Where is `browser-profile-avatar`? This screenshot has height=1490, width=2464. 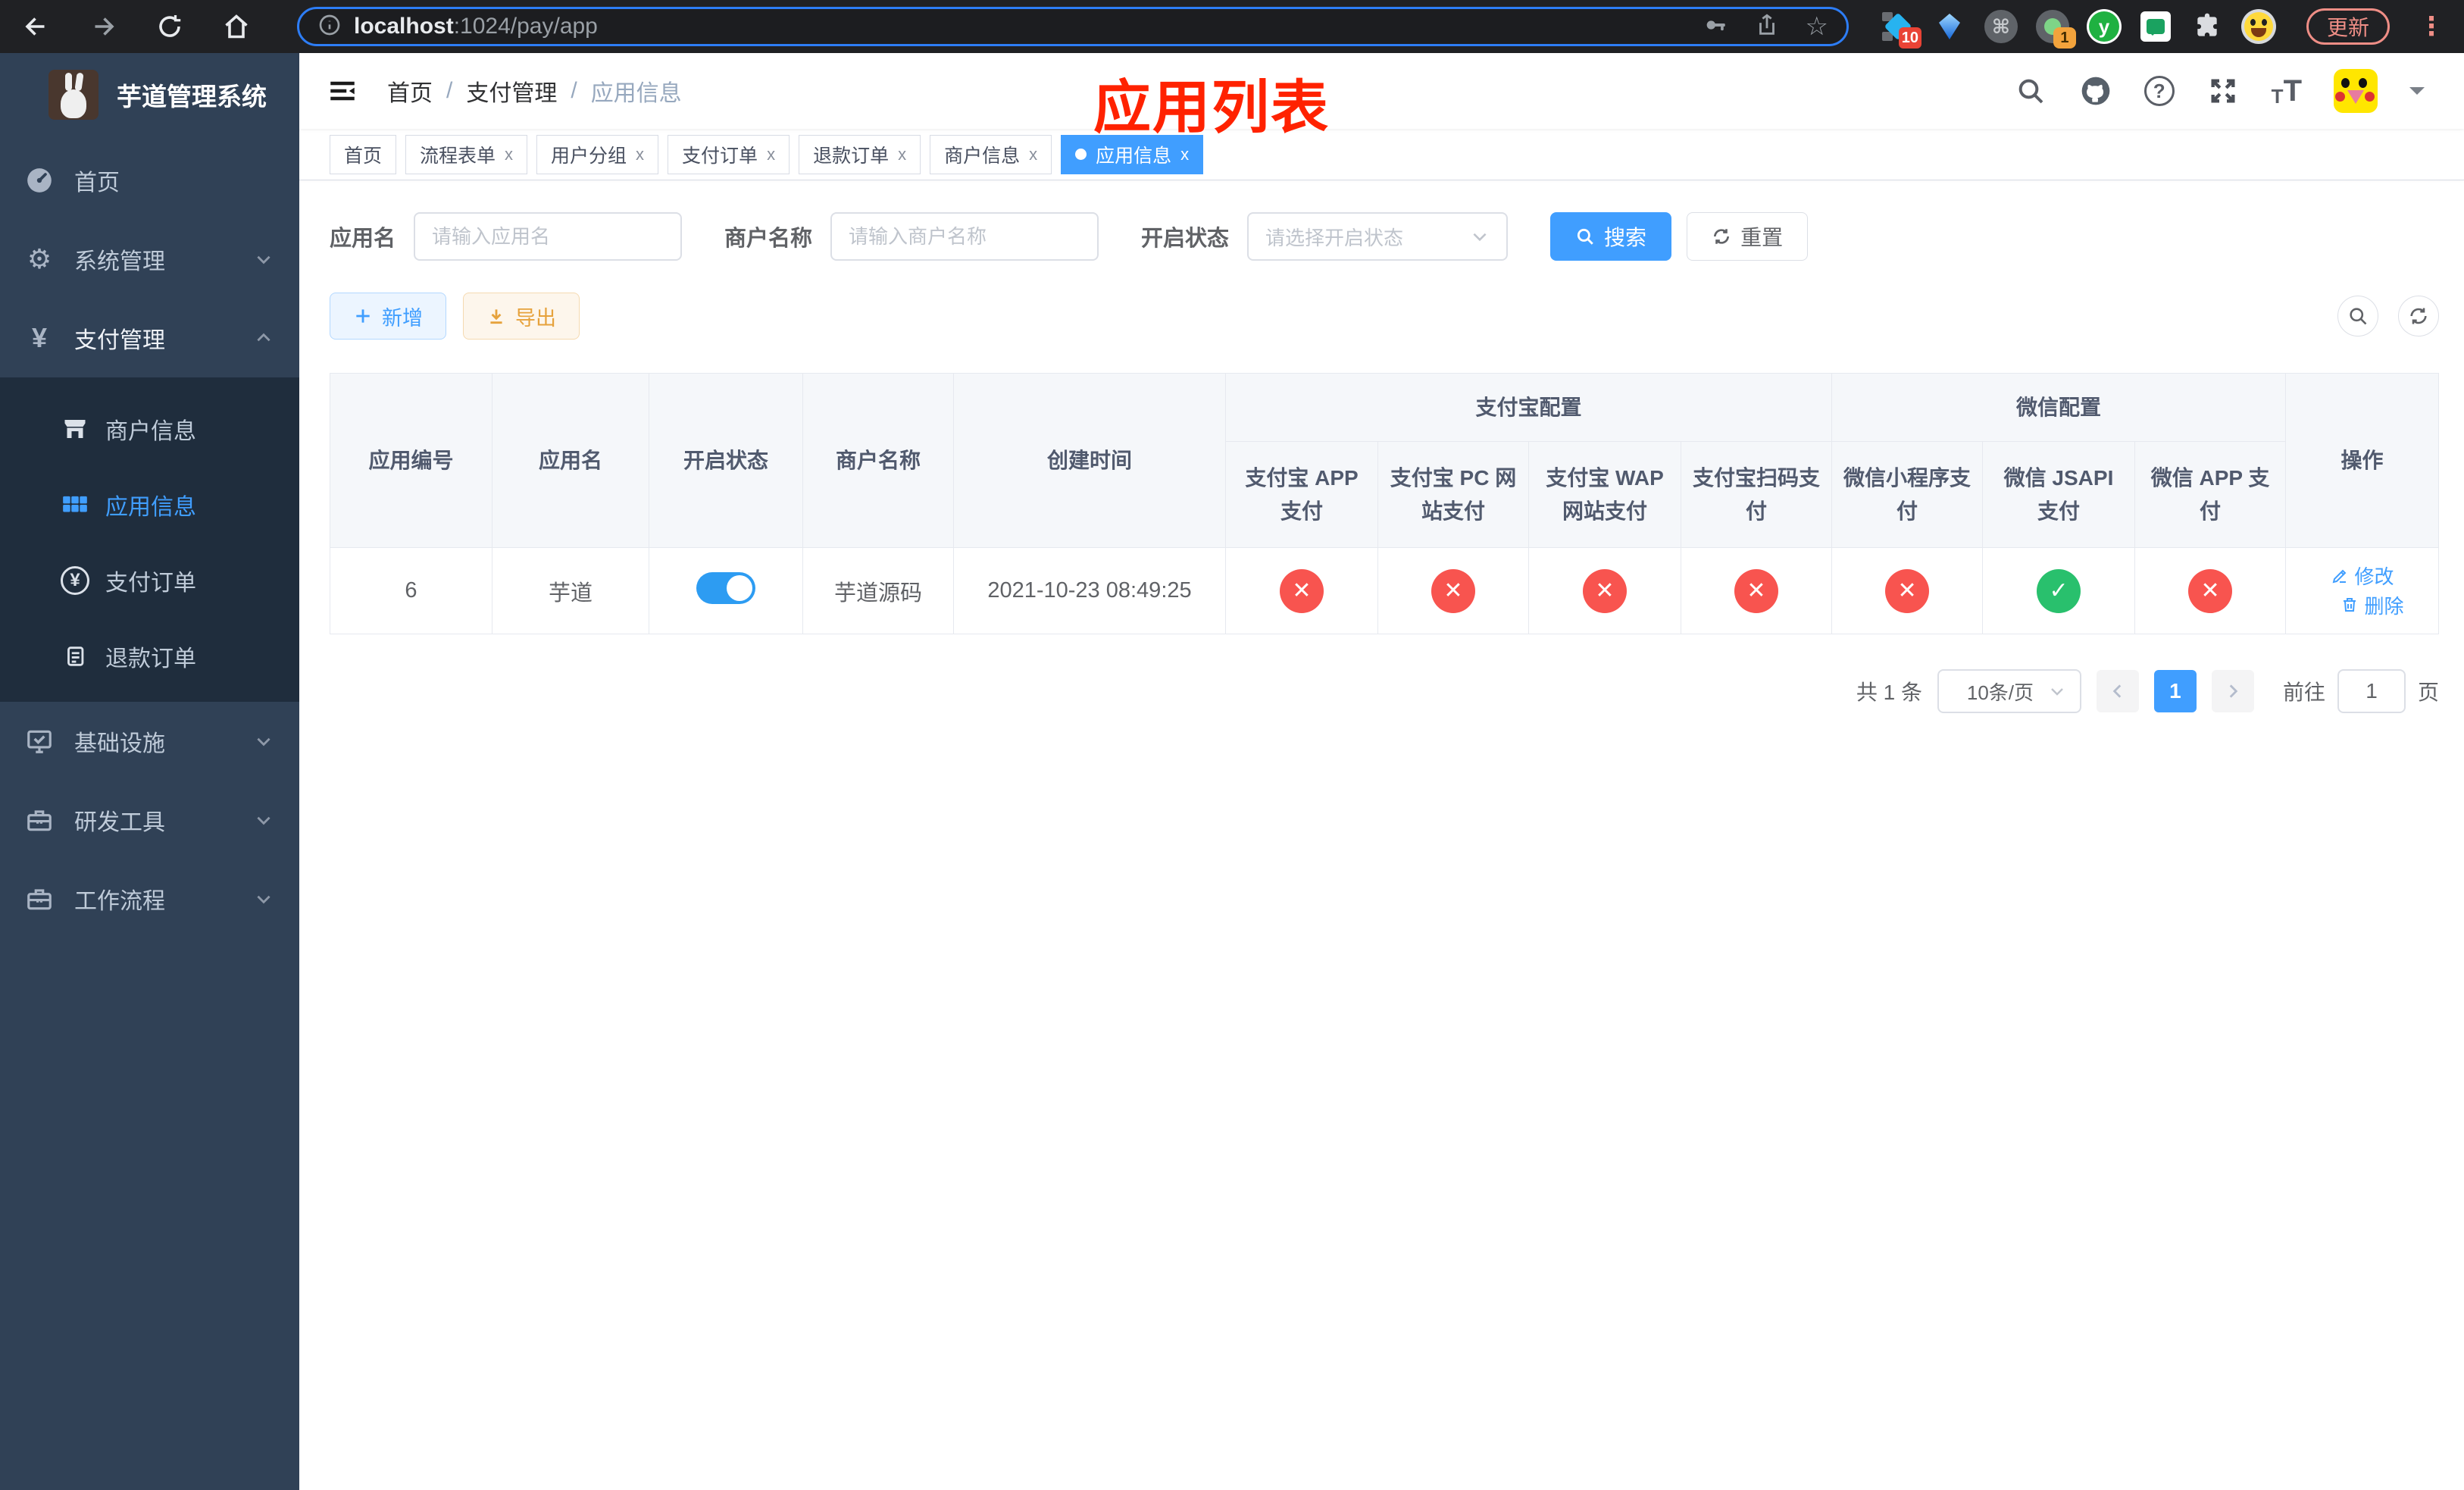
browser-profile-avatar is located at coordinates (2258, 27).